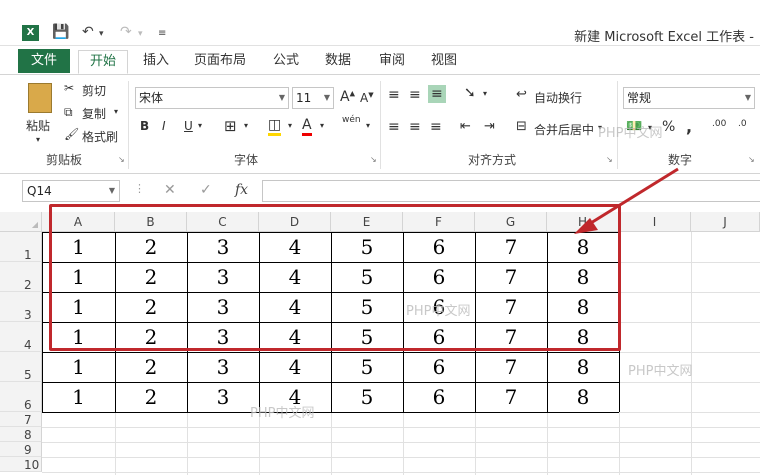 Image resolution: width=760 pixels, height=475 pixels. I want to click on decrease-font-icon: A▼, so click(367, 98).